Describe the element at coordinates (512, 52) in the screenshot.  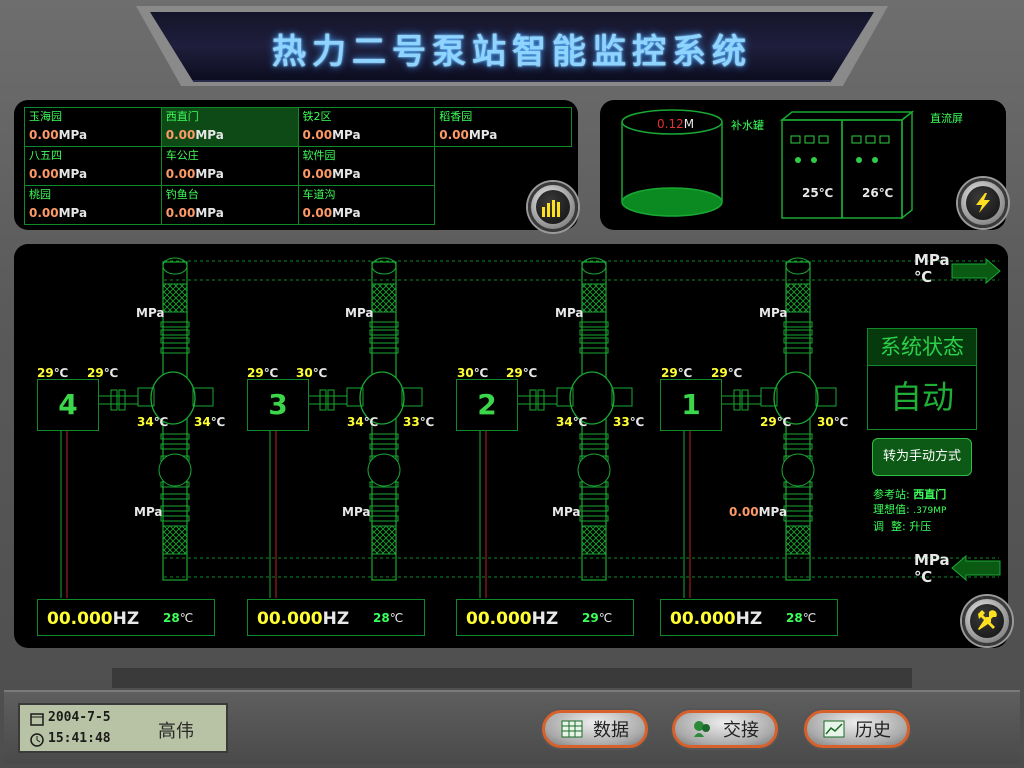
I see `app-title: 热力二号泵站智能监控系统` at that location.